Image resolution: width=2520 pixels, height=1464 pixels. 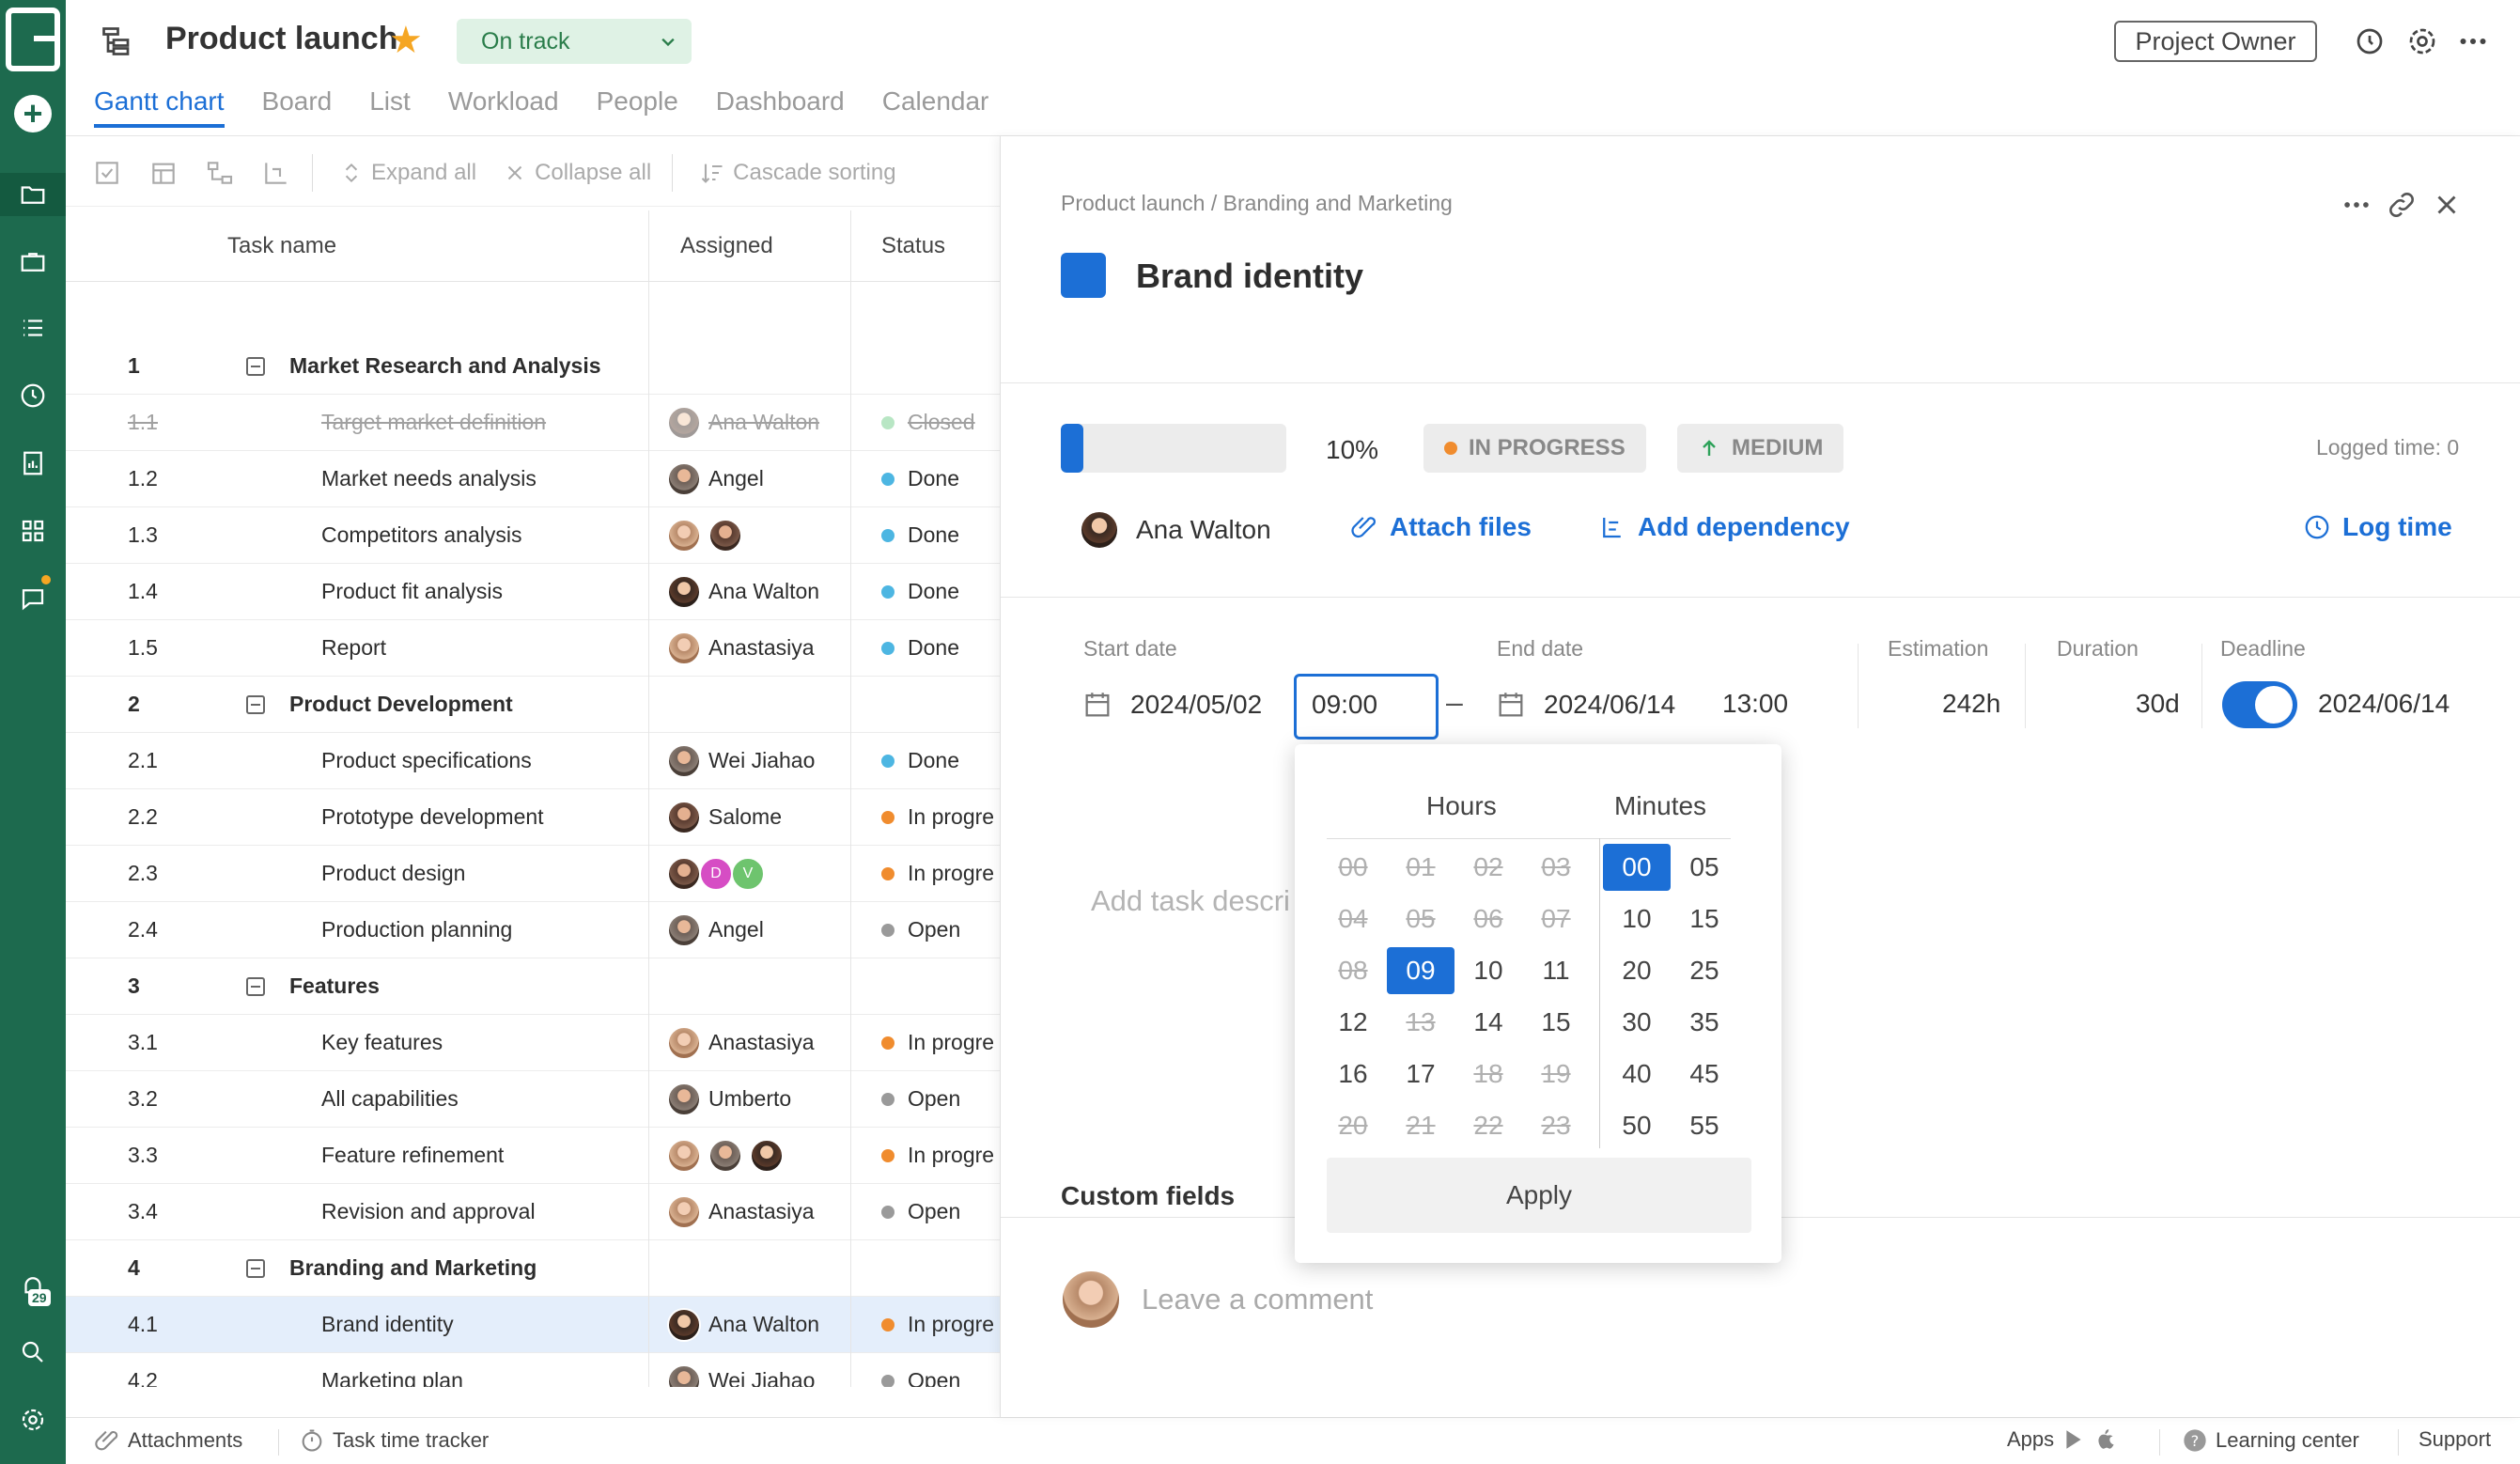 What do you see at coordinates (33, 1352) in the screenshot?
I see `search-nav-button` at bounding box center [33, 1352].